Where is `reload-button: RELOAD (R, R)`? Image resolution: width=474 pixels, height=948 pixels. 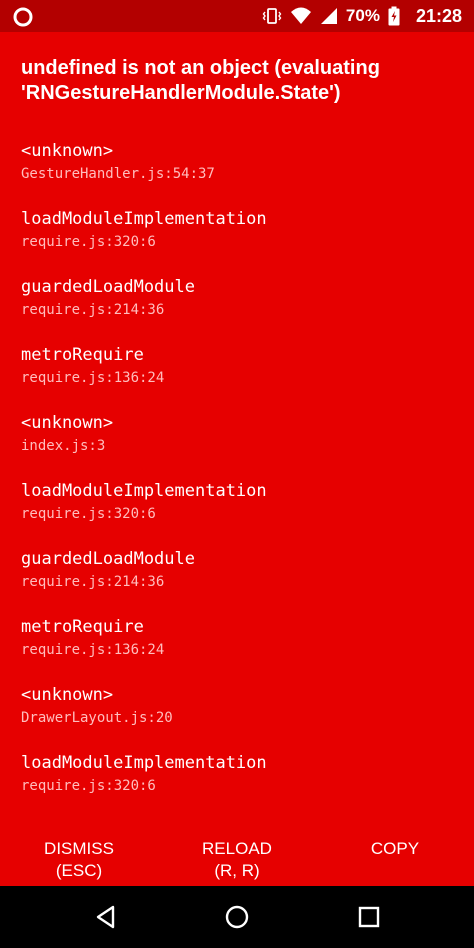
reload-button: RELOAD (R, R) is located at coordinates (237, 860).